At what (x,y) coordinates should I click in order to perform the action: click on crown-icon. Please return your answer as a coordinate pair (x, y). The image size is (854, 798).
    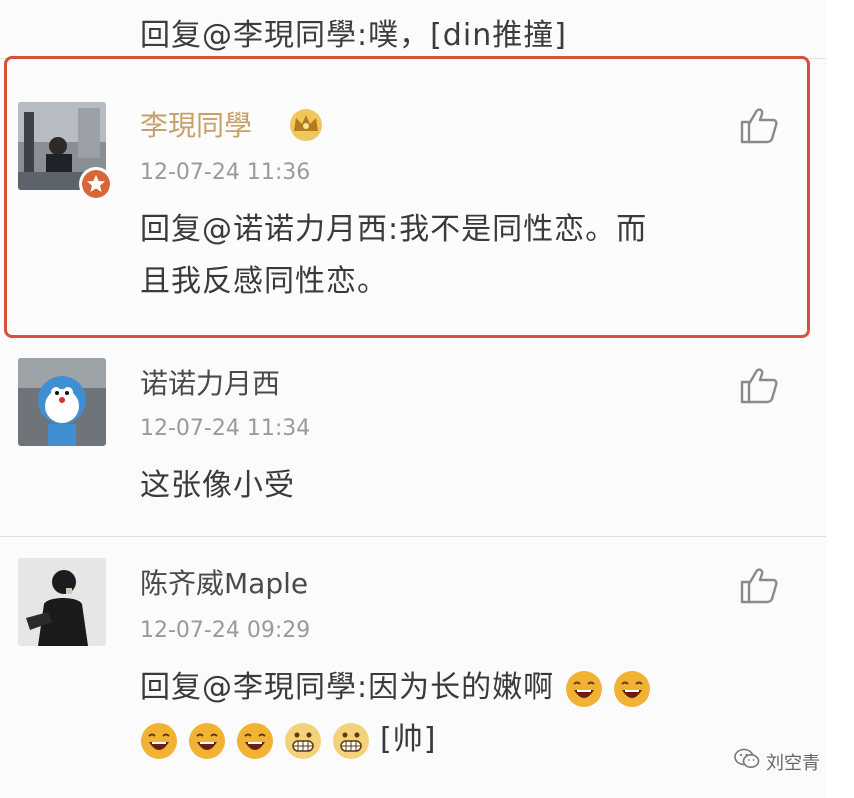
    Looking at the image, I should click on (306, 124).